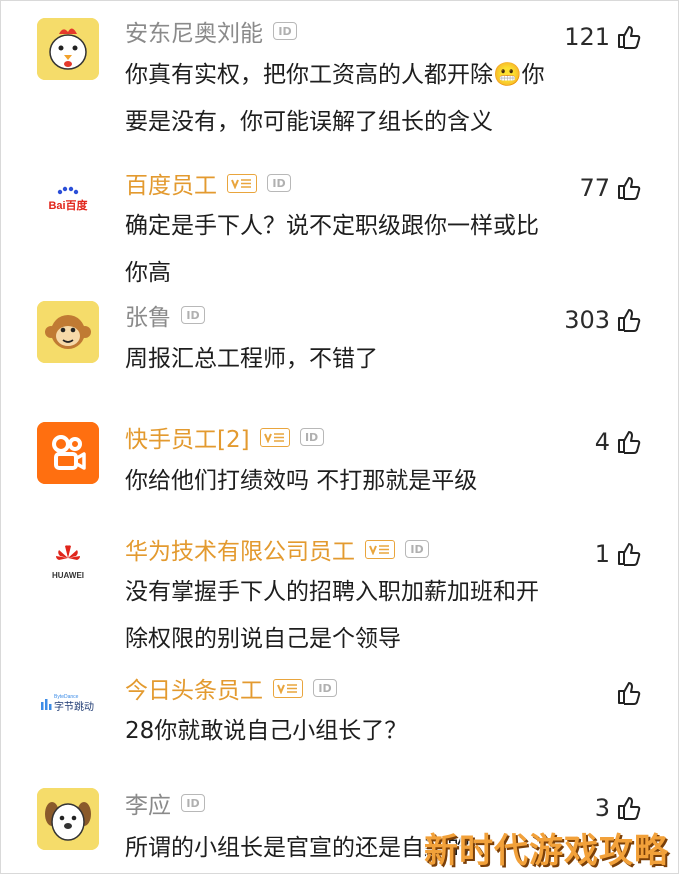  I want to click on like-count: 121, so click(587, 37).